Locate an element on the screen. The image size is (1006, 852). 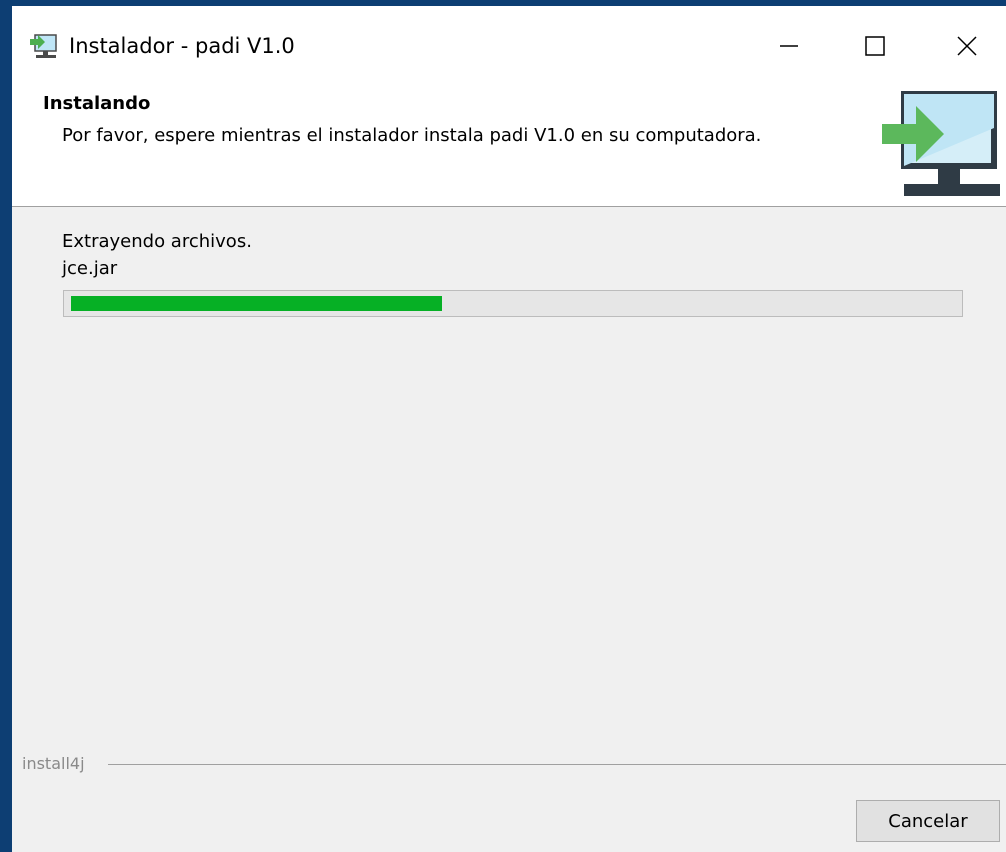
install4j-brand: install4j is located at coordinates (53, 763).